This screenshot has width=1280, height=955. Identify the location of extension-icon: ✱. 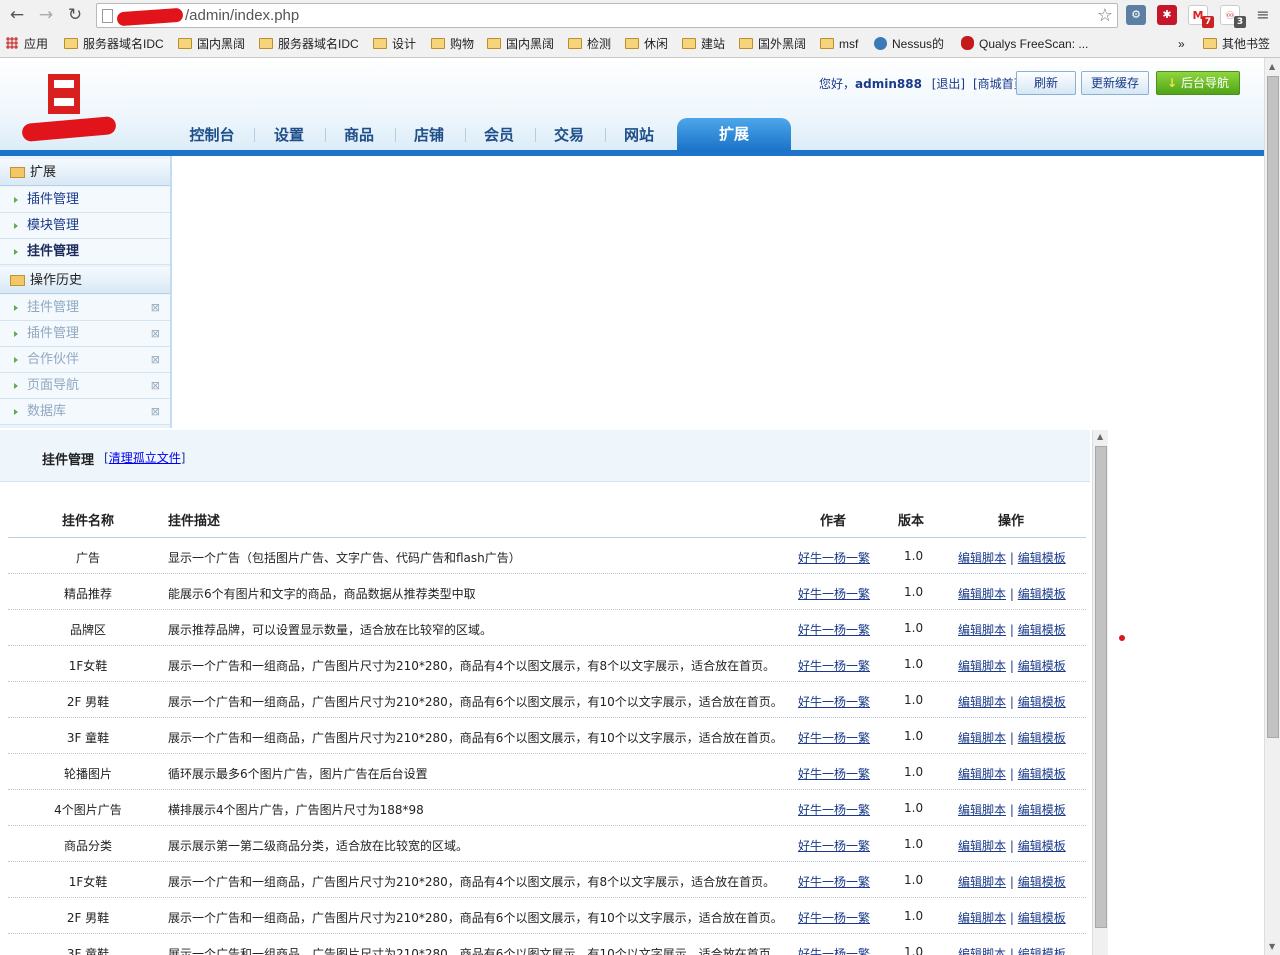
(1167, 15).